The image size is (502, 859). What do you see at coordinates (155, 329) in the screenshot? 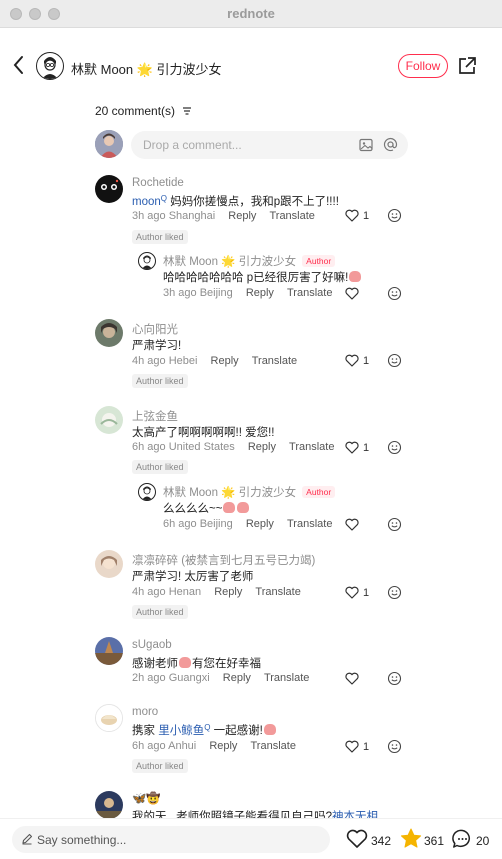
I see `comment-username: 心向阳光` at bounding box center [155, 329].